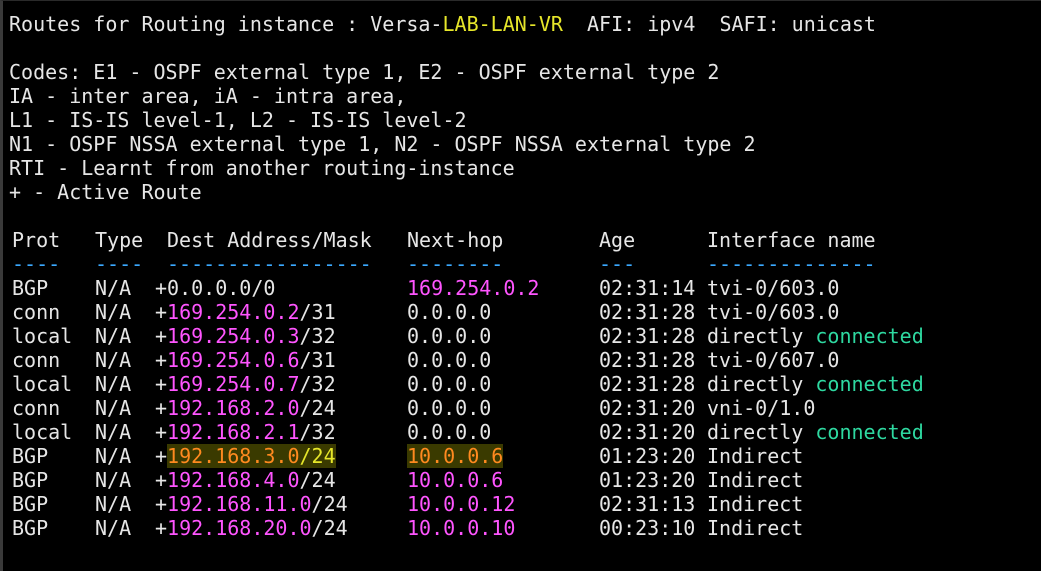  What do you see at coordinates (245, 456) in the screenshot?
I see `cell-dest: +192.168.3.0/24` at bounding box center [245, 456].